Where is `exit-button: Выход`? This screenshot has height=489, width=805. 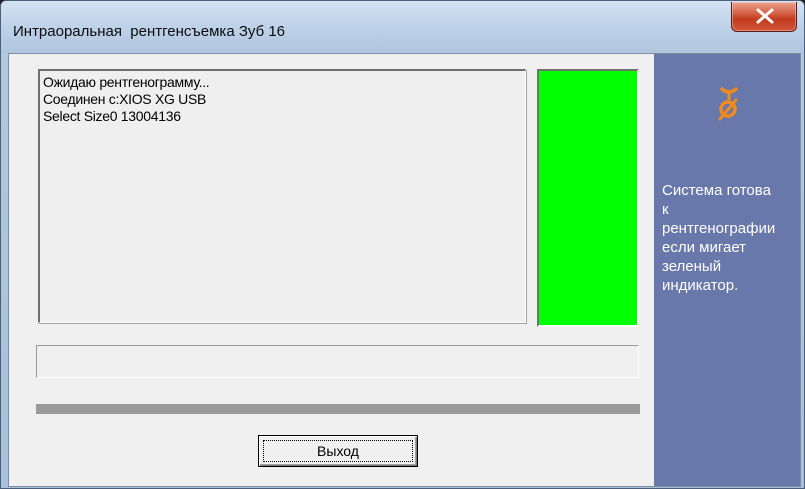
exit-button: Выход is located at coordinates (338, 451).